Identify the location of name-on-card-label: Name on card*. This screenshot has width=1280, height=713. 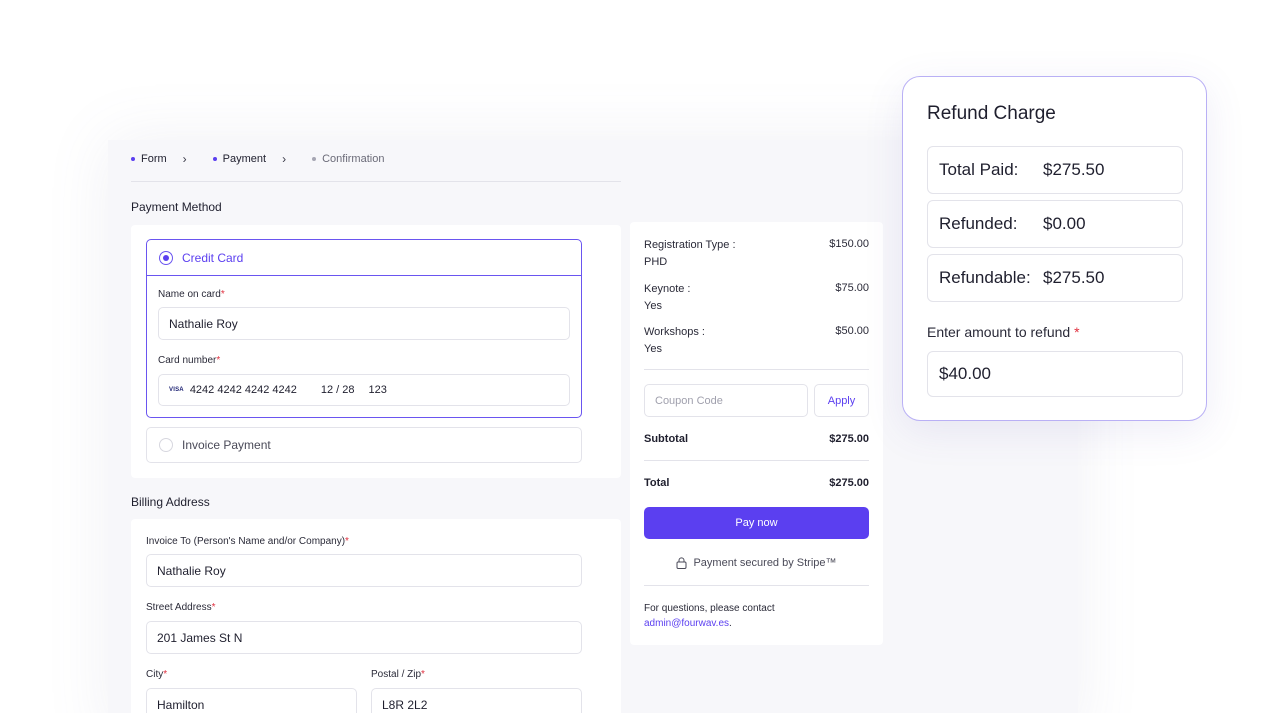
(191, 294).